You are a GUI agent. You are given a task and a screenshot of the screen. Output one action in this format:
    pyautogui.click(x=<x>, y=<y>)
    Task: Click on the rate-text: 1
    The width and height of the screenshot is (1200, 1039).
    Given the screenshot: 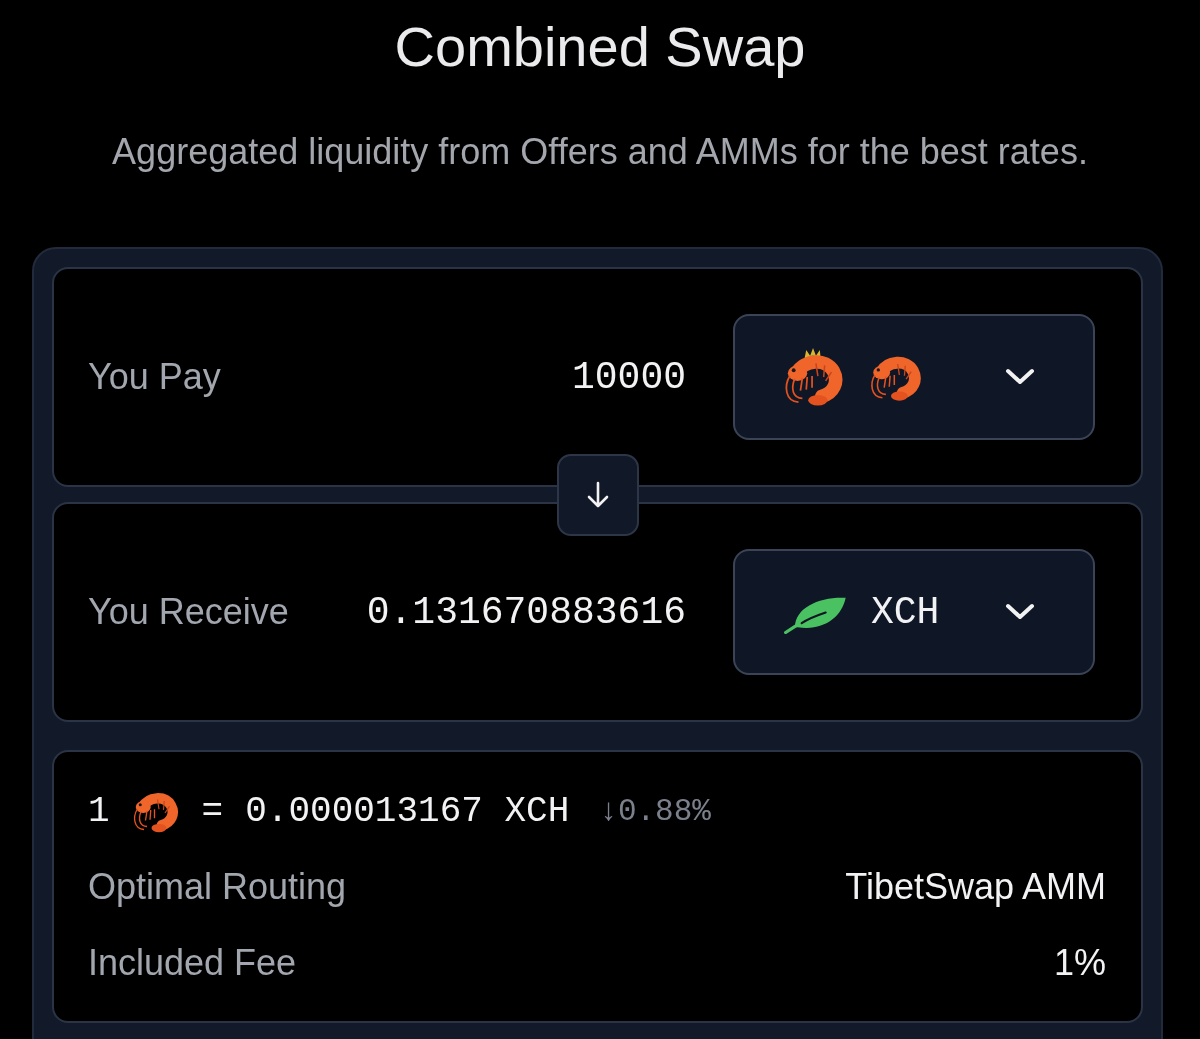 What is the action you would take?
    pyautogui.click(x=99, y=811)
    